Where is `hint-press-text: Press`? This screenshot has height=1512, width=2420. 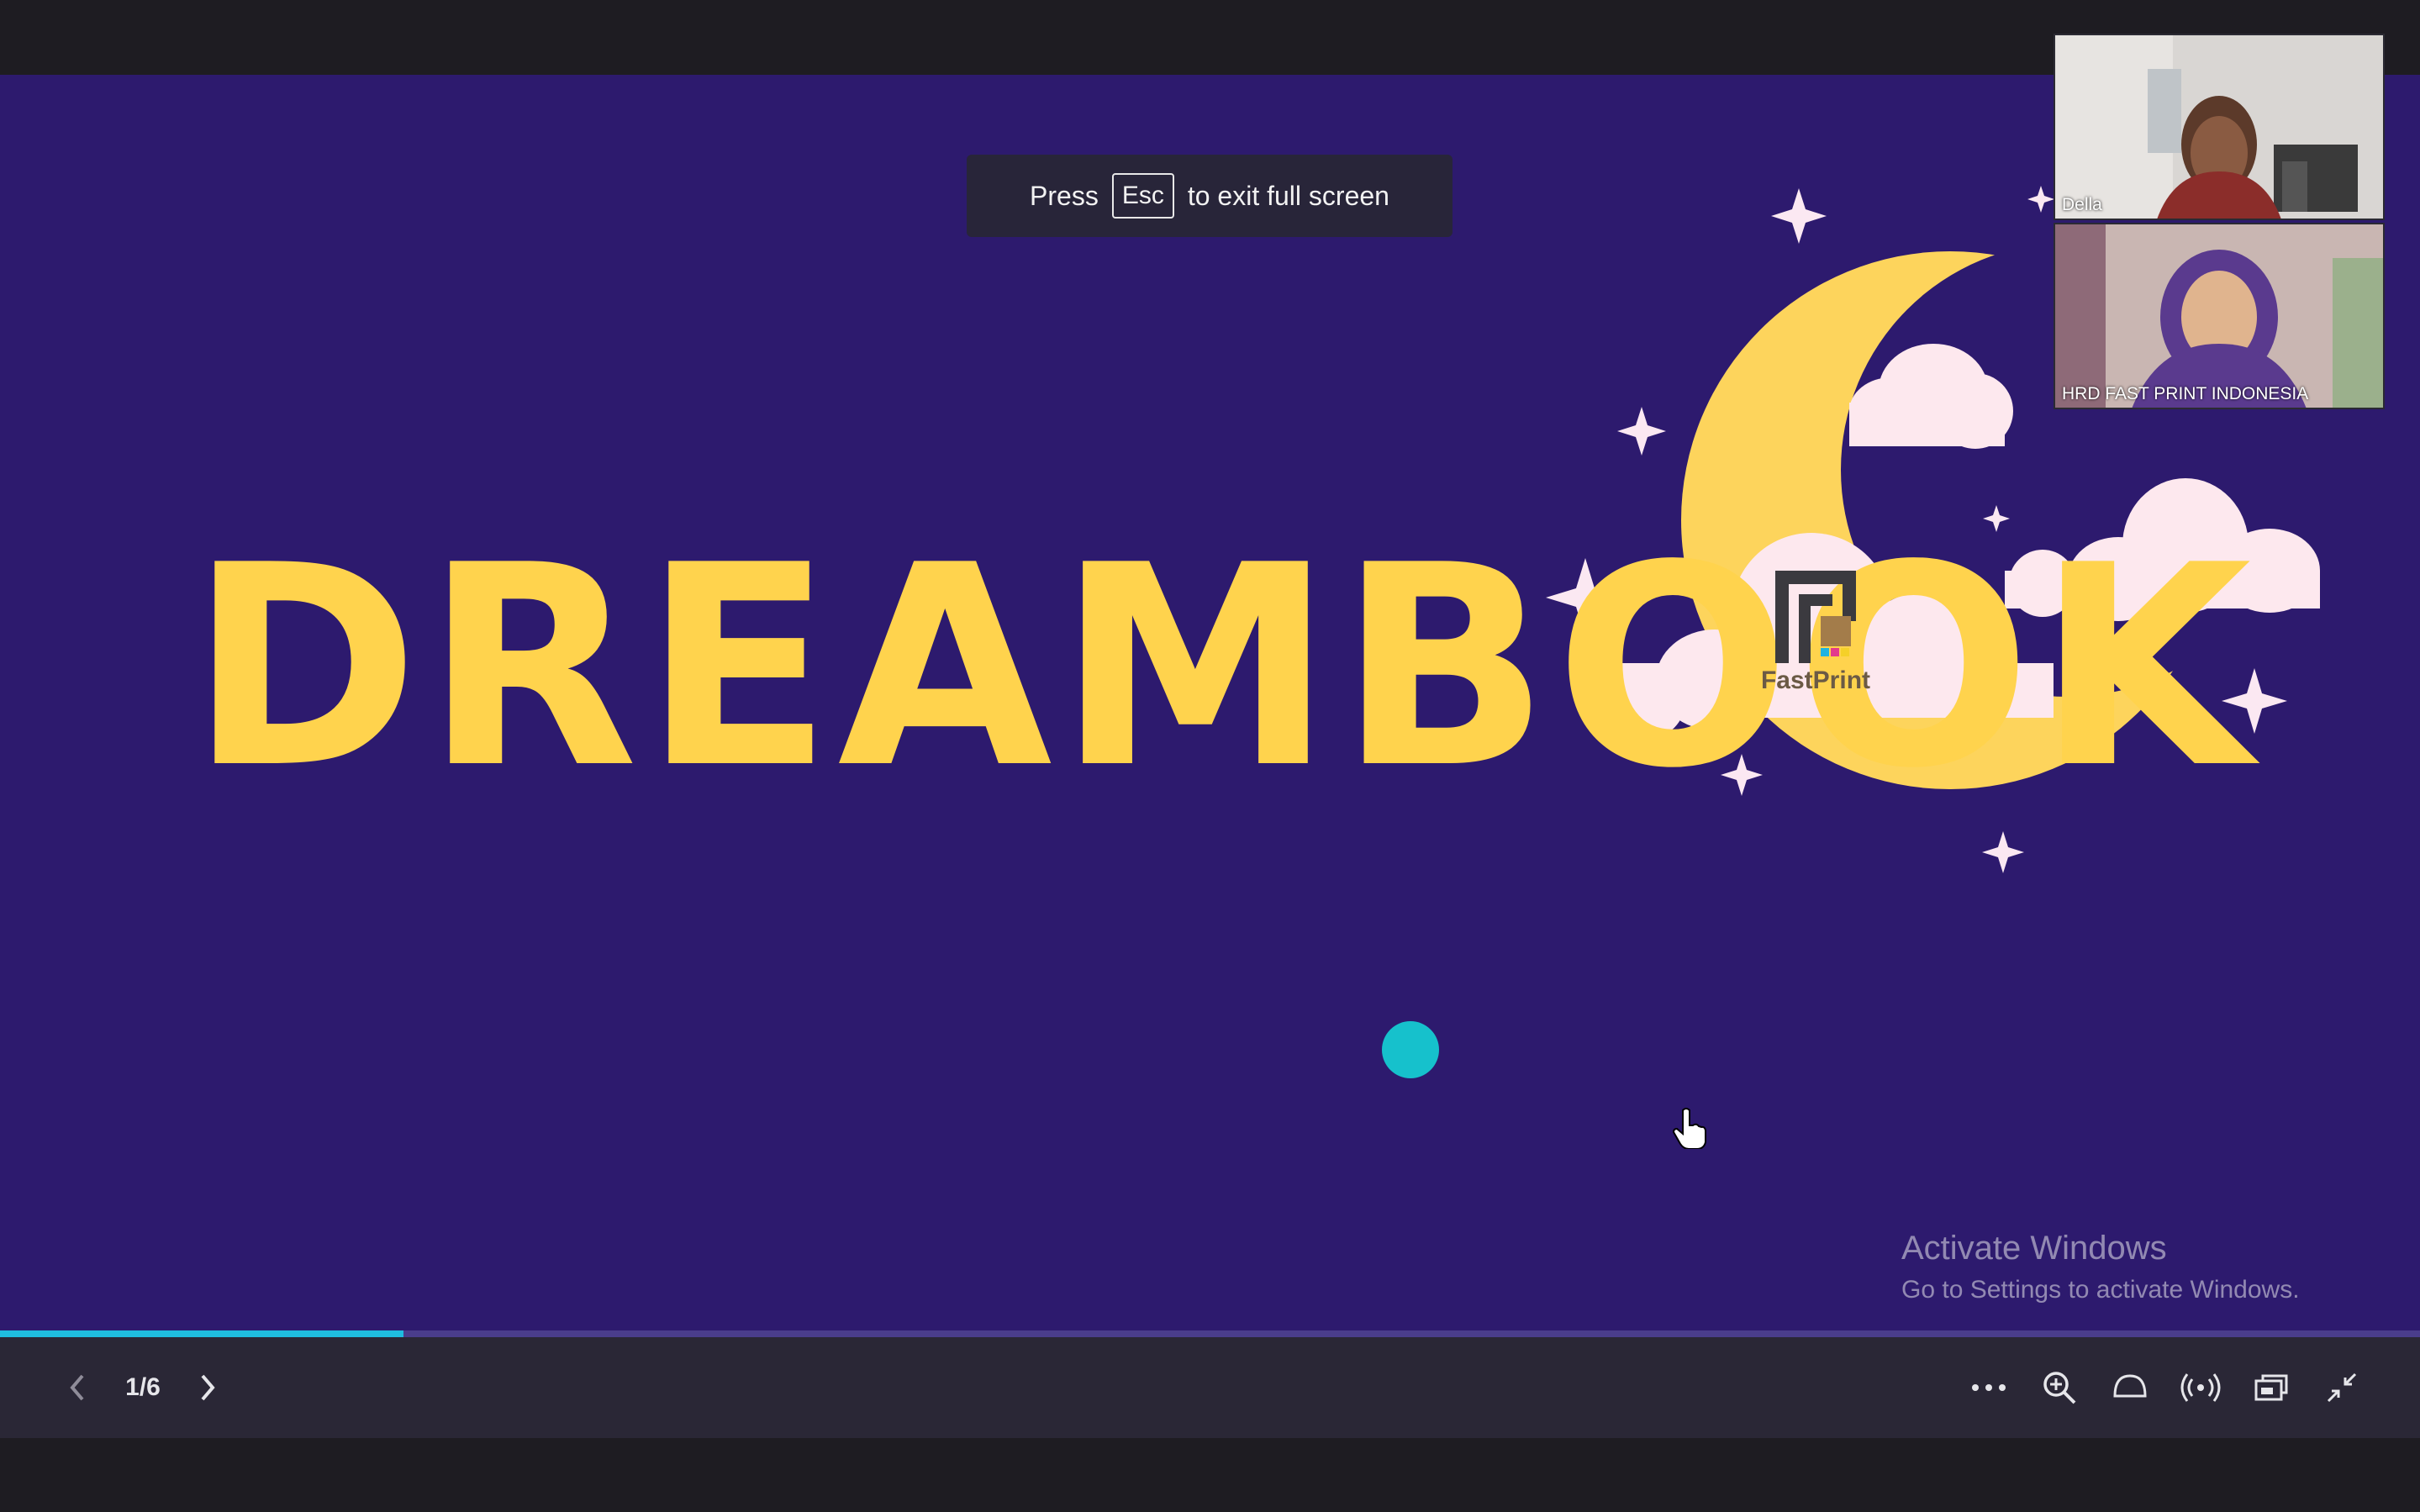
hint-press-text: Press is located at coordinates (1064, 195).